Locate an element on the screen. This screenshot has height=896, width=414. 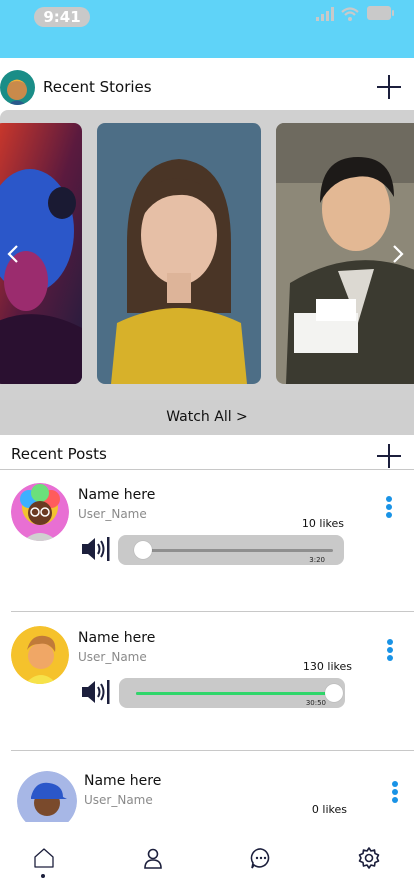
status-time: 9:41 is located at coordinates (62, 17).